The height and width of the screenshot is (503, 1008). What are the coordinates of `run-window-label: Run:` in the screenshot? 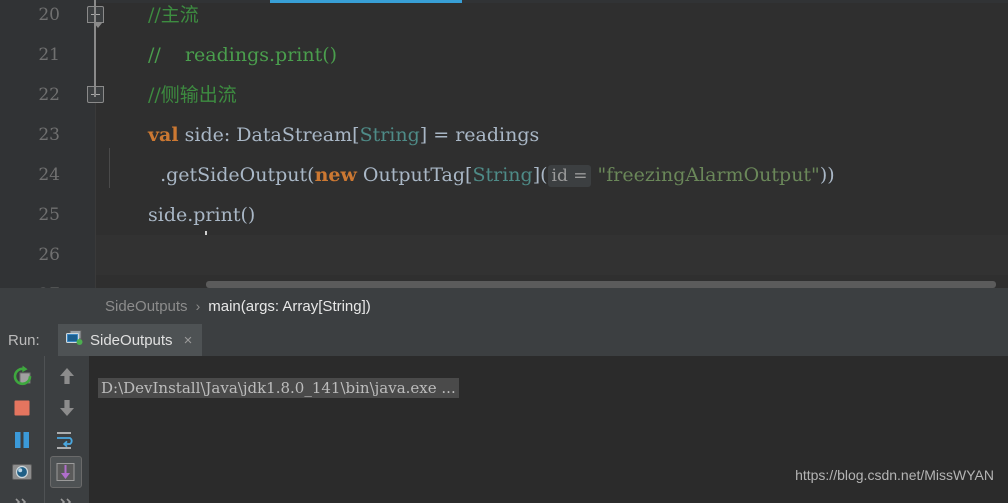 It's located at (24, 340).